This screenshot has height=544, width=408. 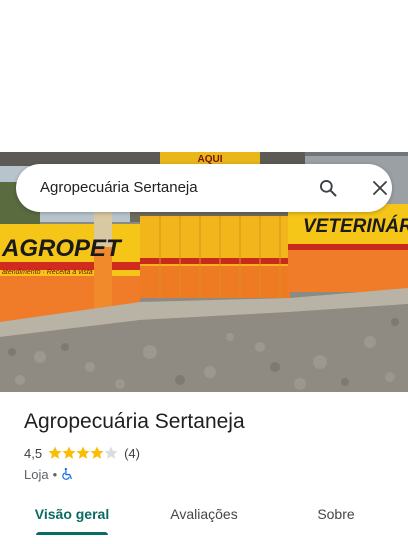 What do you see at coordinates (72, 533) in the screenshot?
I see `active-tab-indicator` at bounding box center [72, 533].